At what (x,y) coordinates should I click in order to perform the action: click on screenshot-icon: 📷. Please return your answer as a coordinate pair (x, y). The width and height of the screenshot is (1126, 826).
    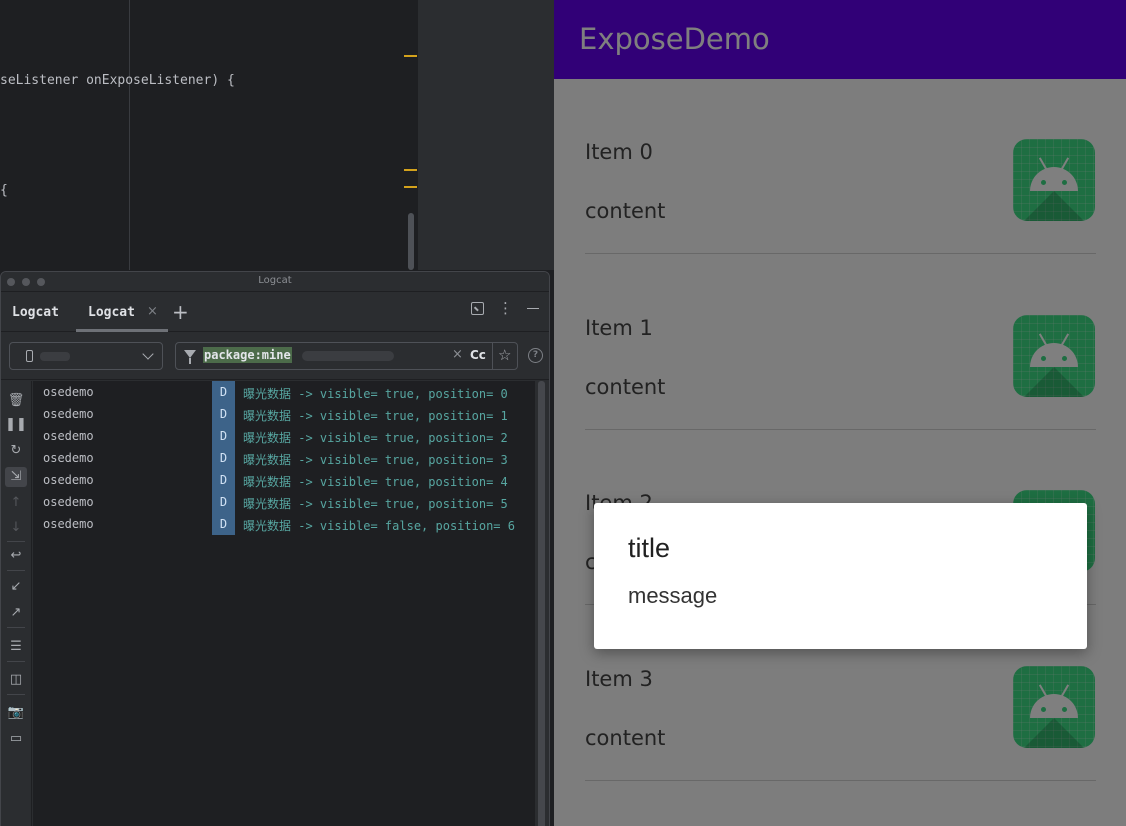
    Looking at the image, I should click on (16, 713).